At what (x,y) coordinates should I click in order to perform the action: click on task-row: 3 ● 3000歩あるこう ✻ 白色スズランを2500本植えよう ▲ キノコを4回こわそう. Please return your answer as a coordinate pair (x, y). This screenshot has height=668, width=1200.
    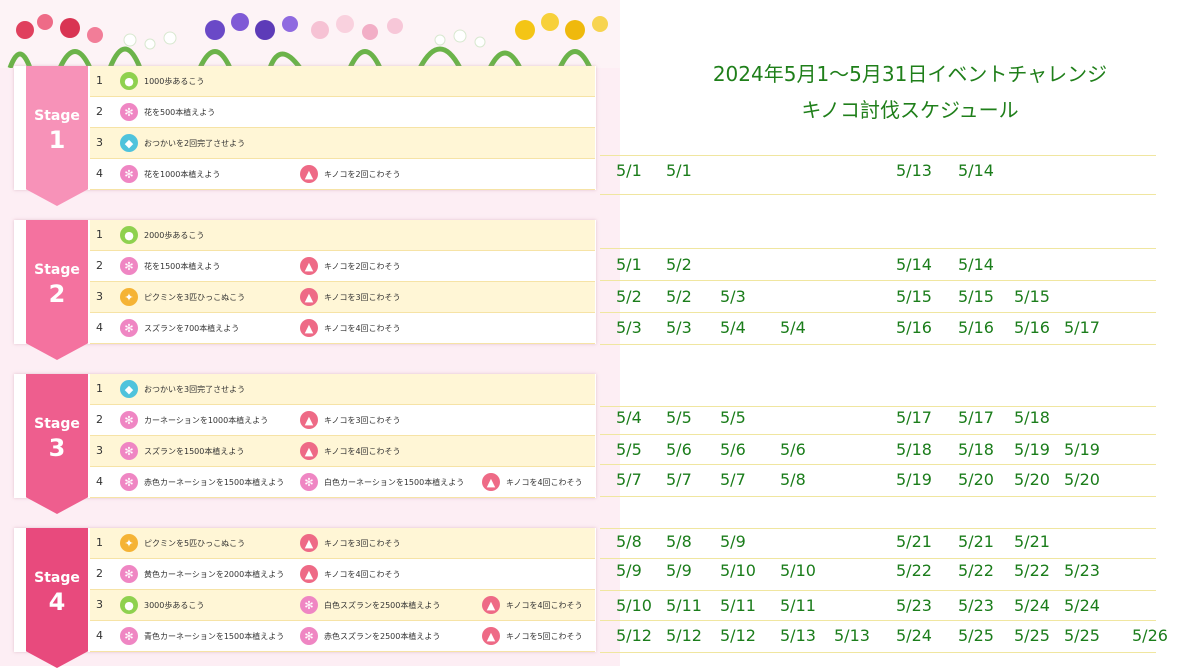
    Looking at the image, I should click on (342, 605).